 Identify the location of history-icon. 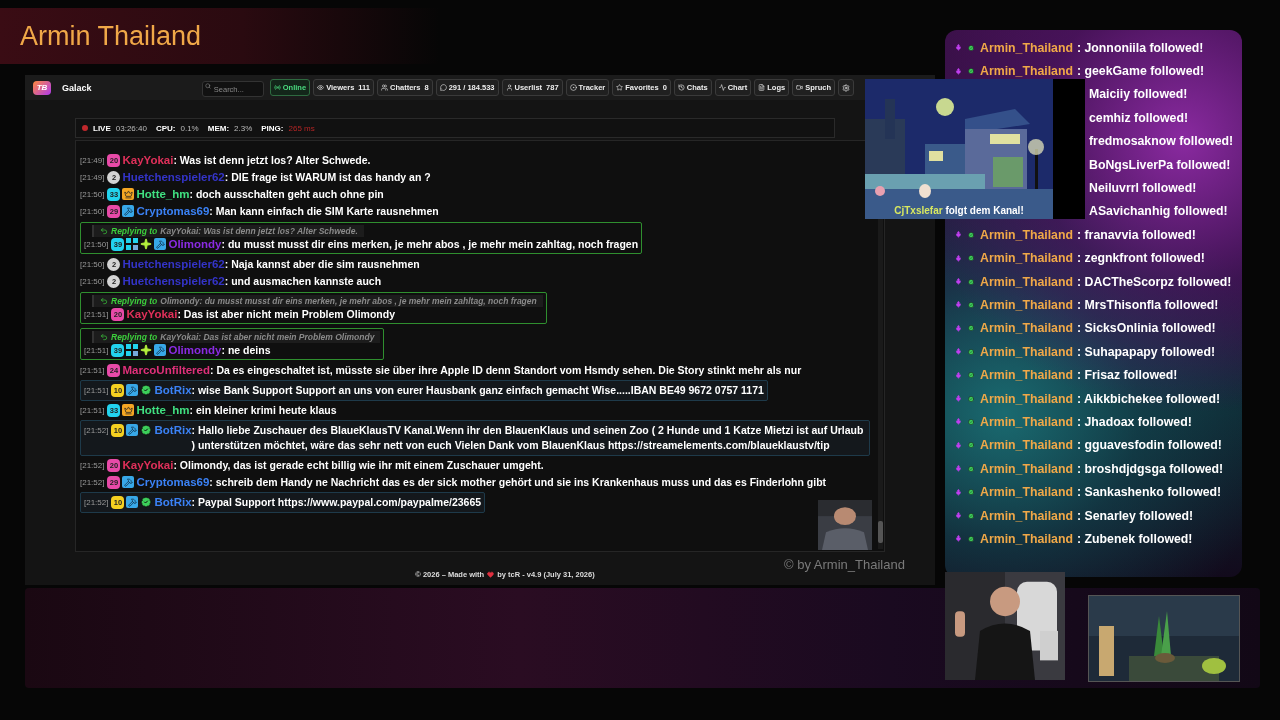
(681, 87).